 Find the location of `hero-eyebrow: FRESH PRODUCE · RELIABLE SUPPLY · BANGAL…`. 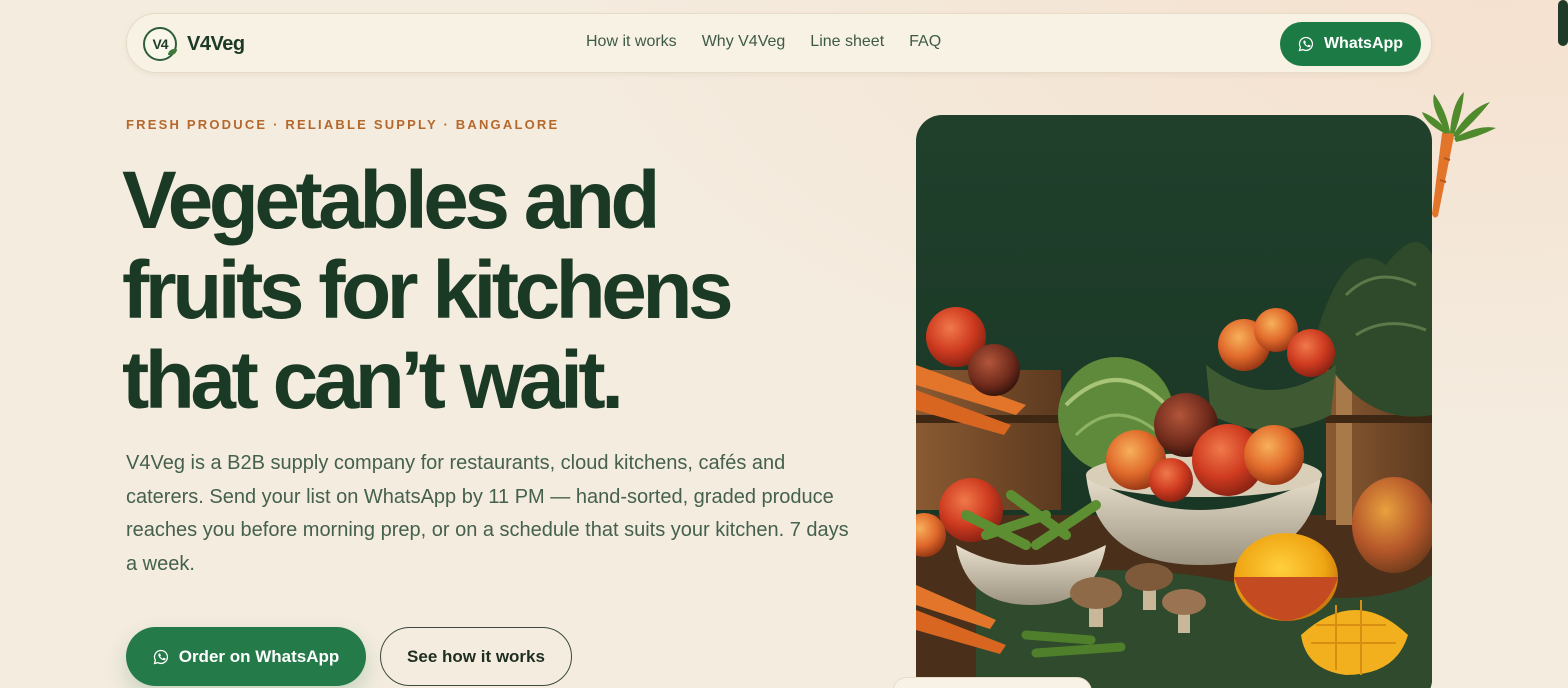

hero-eyebrow: FRESH PRODUCE · RELIABLE SUPPLY · BANGAL… is located at coordinates (343, 124).